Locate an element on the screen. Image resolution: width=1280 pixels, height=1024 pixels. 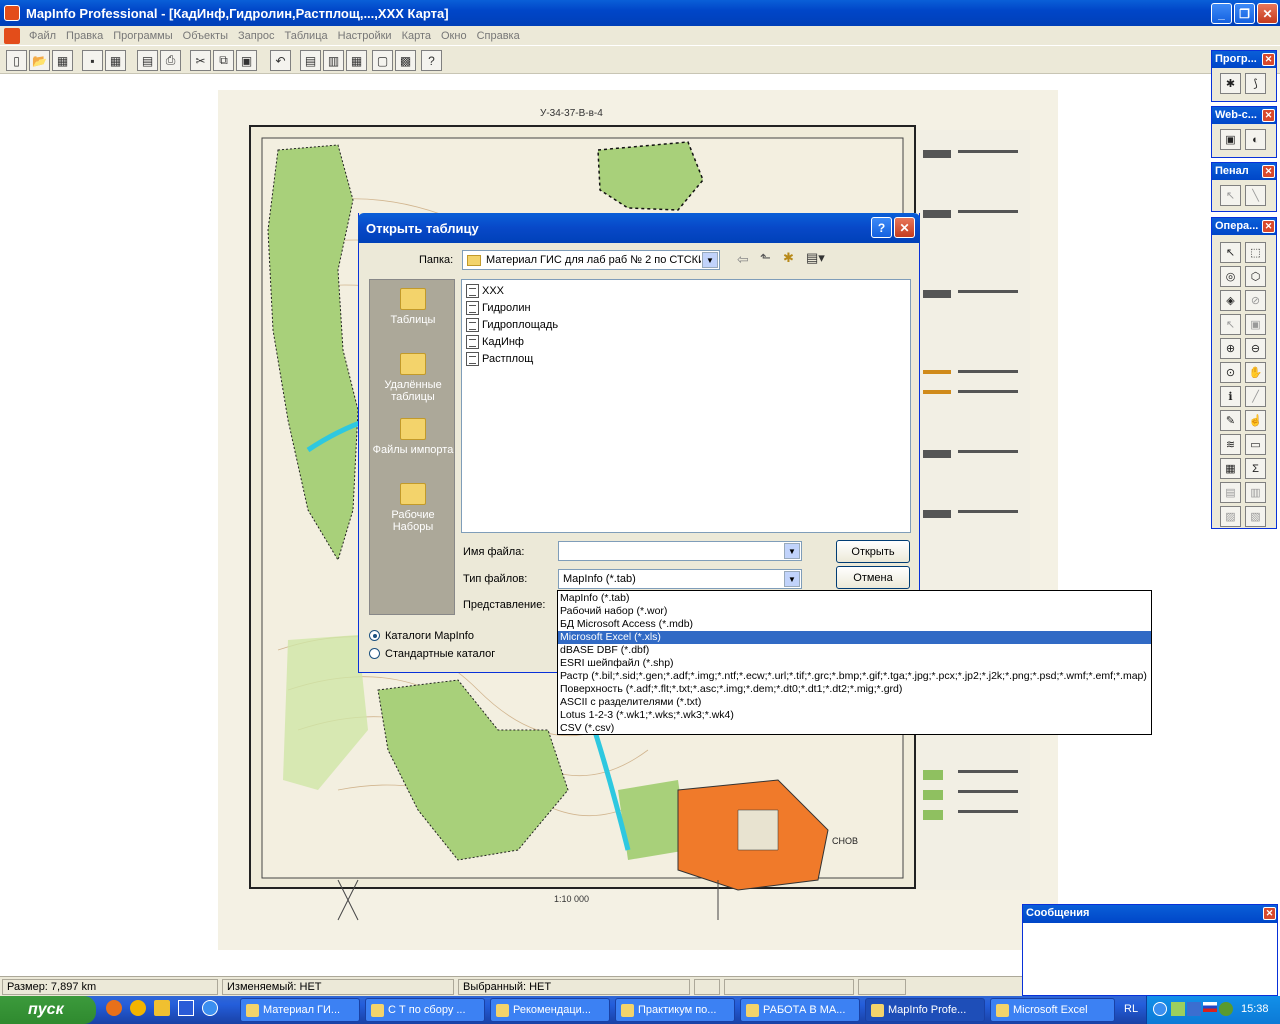
statistics-icon: Σ is located at coordinates (1255, 468).